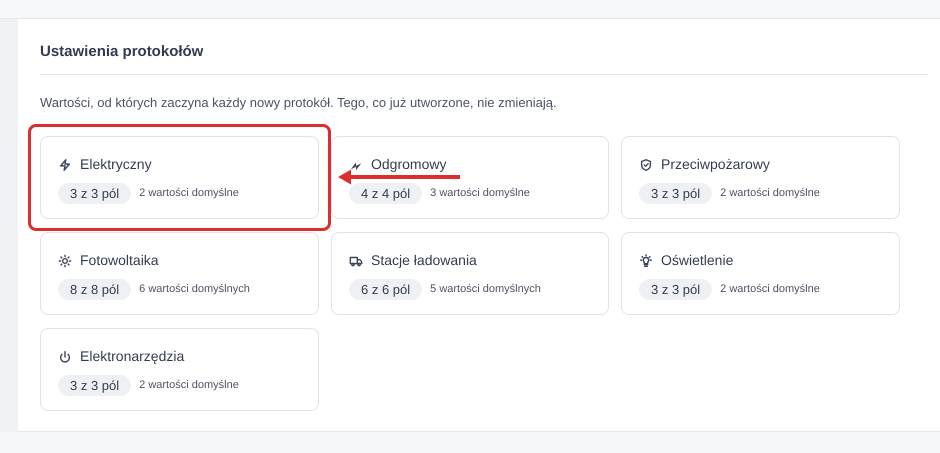 This screenshot has height=453, width=940. What do you see at coordinates (470, 177) in the screenshot?
I see `protocol-card: Odgromowy 4 z 4 pól 3 wartości domyślne` at bounding box center [470, 177].